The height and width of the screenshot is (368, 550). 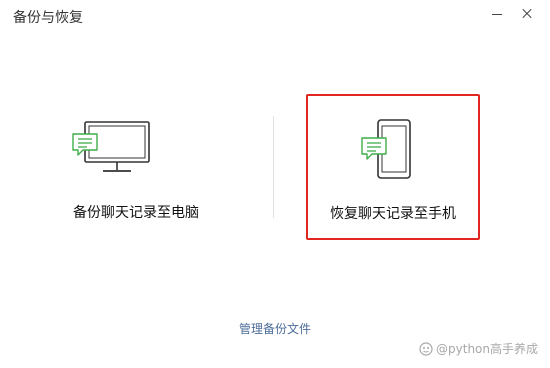 I want to click on phone-chat-icon, so click(x=386, y=152).